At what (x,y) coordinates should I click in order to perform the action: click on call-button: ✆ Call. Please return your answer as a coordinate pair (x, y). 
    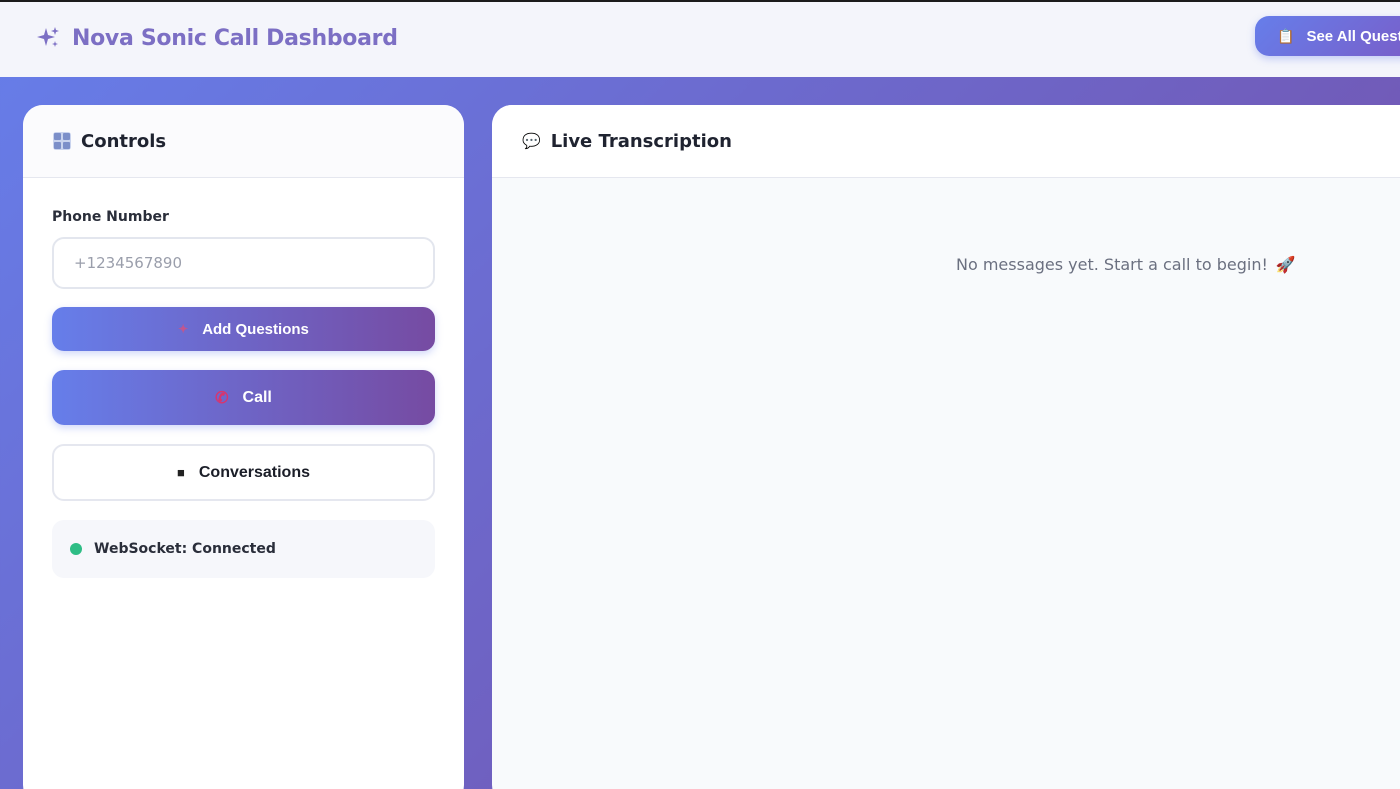
    Looking at the image, I should click on (243, 397).